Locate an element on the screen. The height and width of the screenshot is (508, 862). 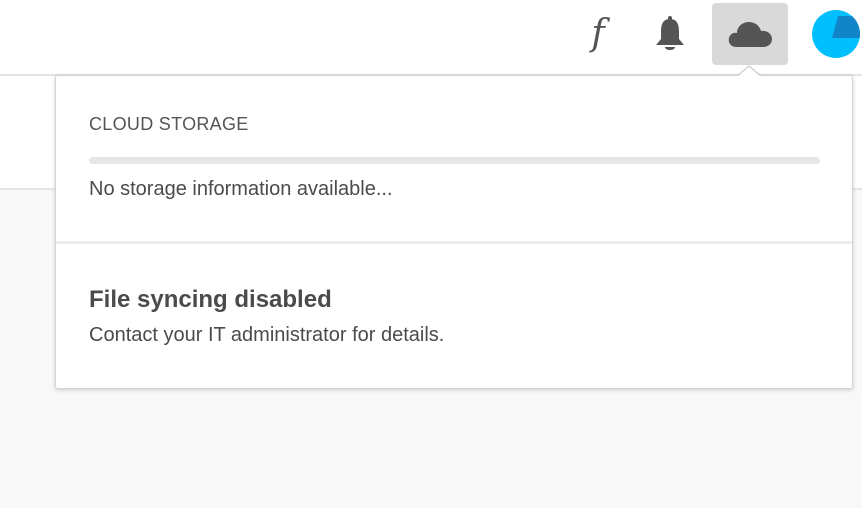
cloud-storage-button is located at coordinates (750, 34).